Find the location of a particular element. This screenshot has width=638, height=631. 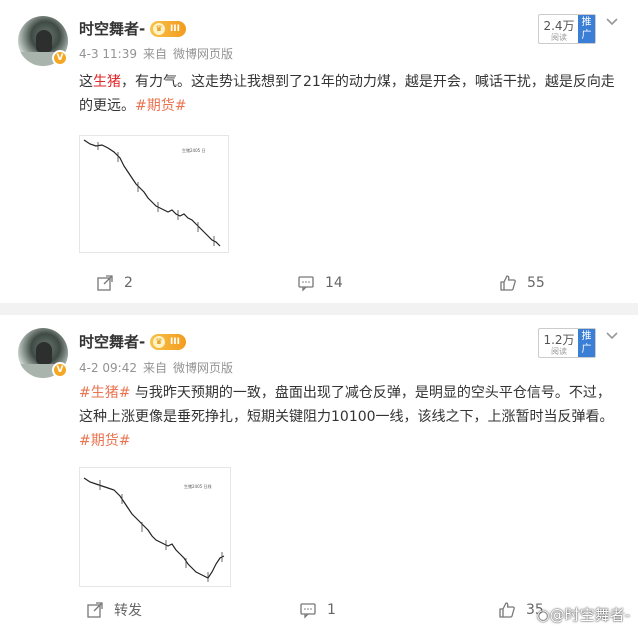

post-image: 生猪2405 日 is located at coordinates (154, 194).